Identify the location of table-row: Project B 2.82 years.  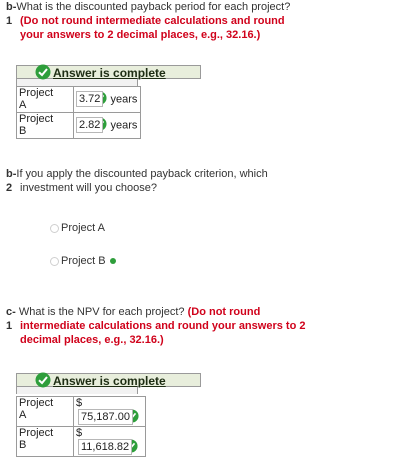
(78, 125).